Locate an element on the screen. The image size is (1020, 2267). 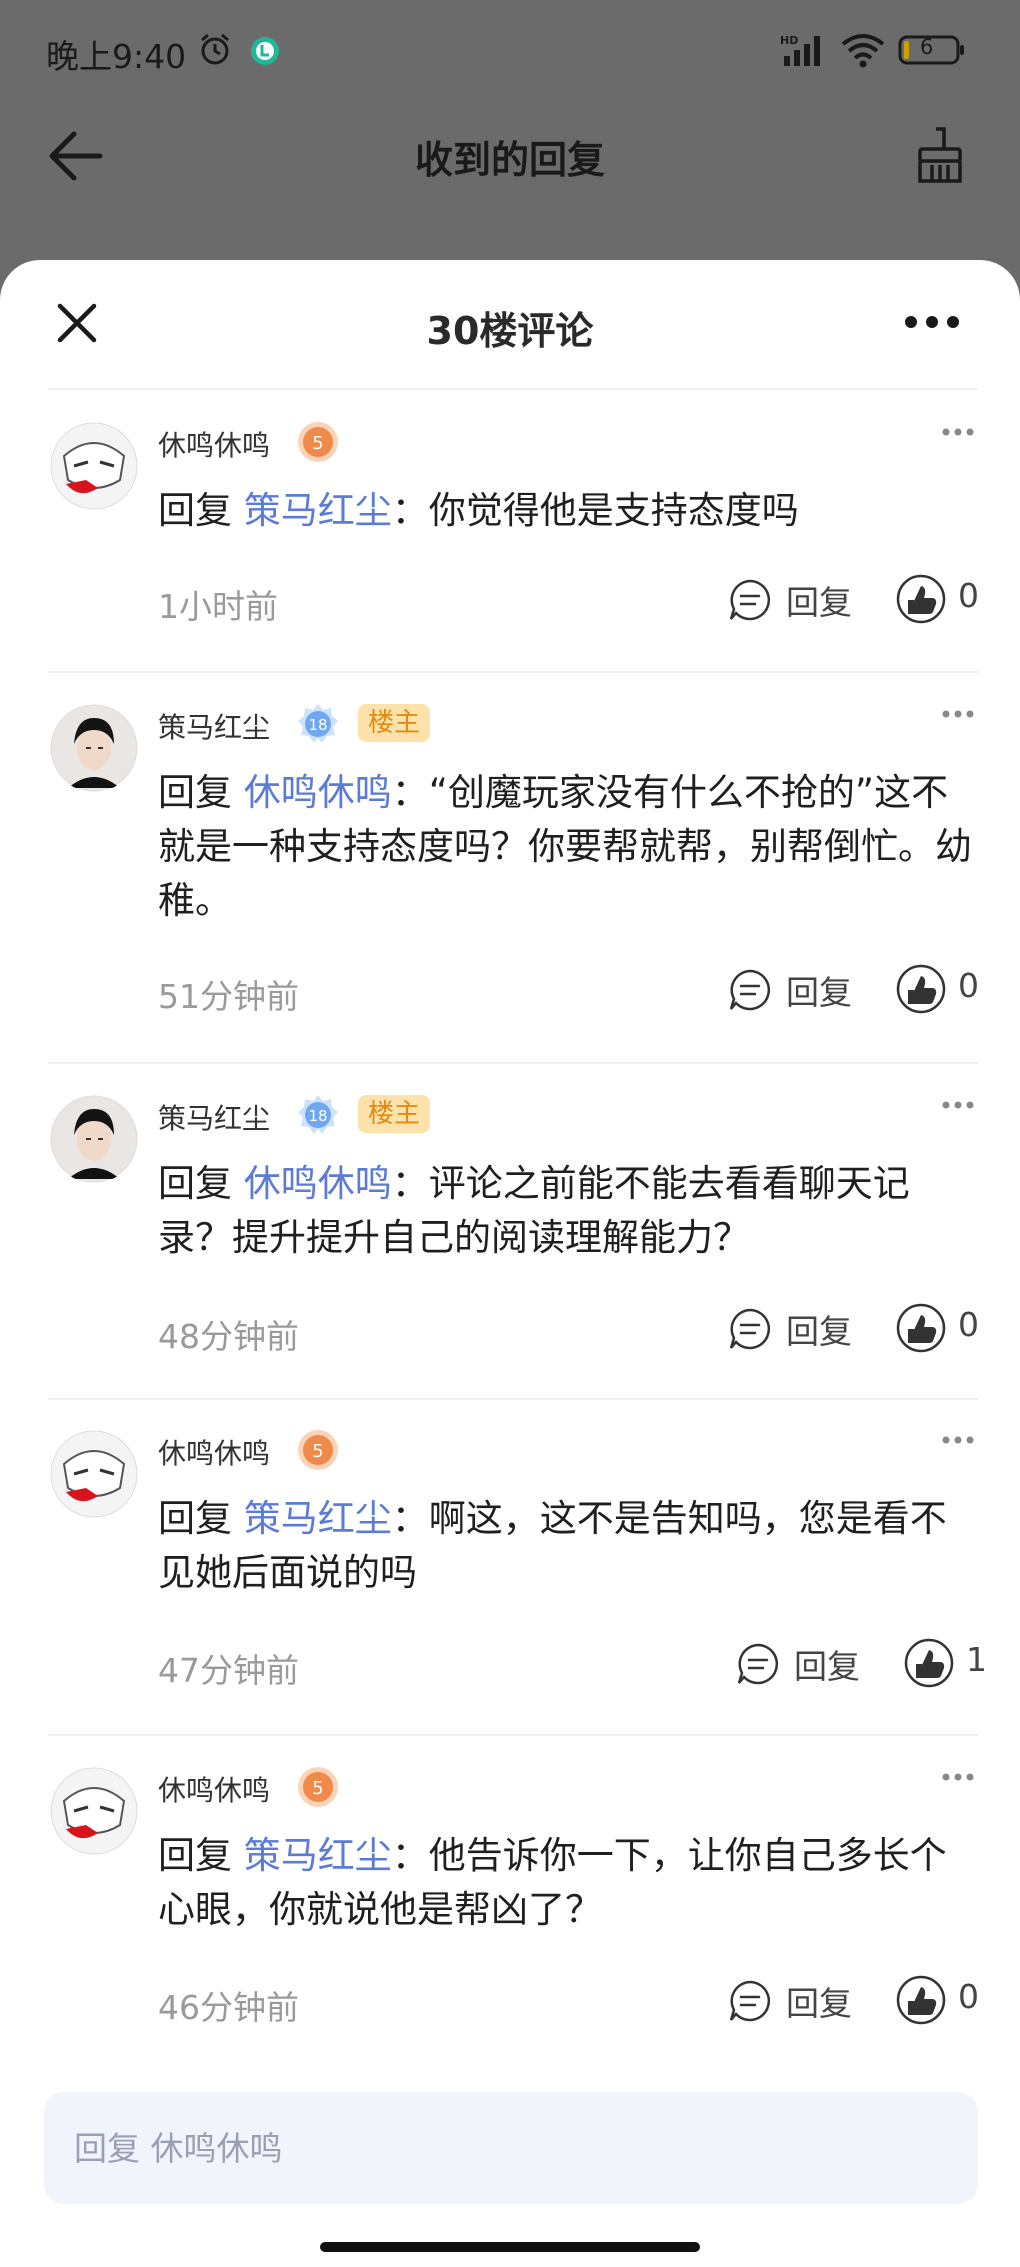
sheet-header: 30楼评论 is located at coordinates (510, 325).